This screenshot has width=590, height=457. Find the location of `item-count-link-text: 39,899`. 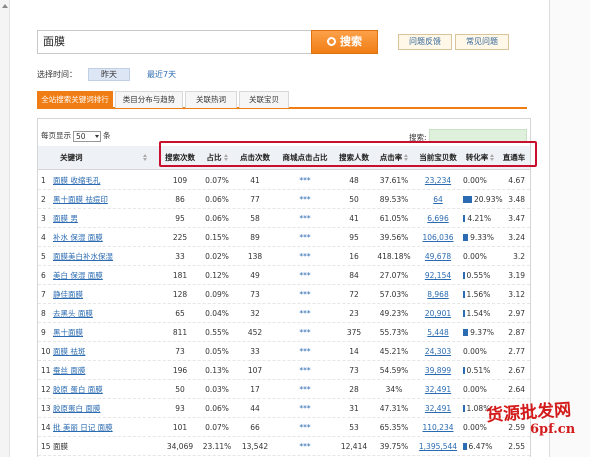

item-count-link-text: 39,899 is located at coordinates (438, 370).